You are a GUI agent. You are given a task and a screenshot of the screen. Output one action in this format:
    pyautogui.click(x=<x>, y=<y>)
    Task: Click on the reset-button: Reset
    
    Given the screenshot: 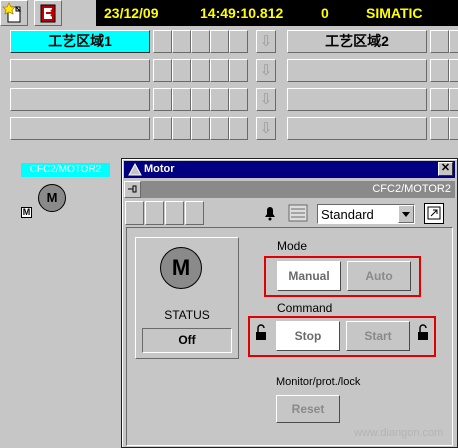 What is the action you would take?
    pyautogui.click(x=308, y=409)
    